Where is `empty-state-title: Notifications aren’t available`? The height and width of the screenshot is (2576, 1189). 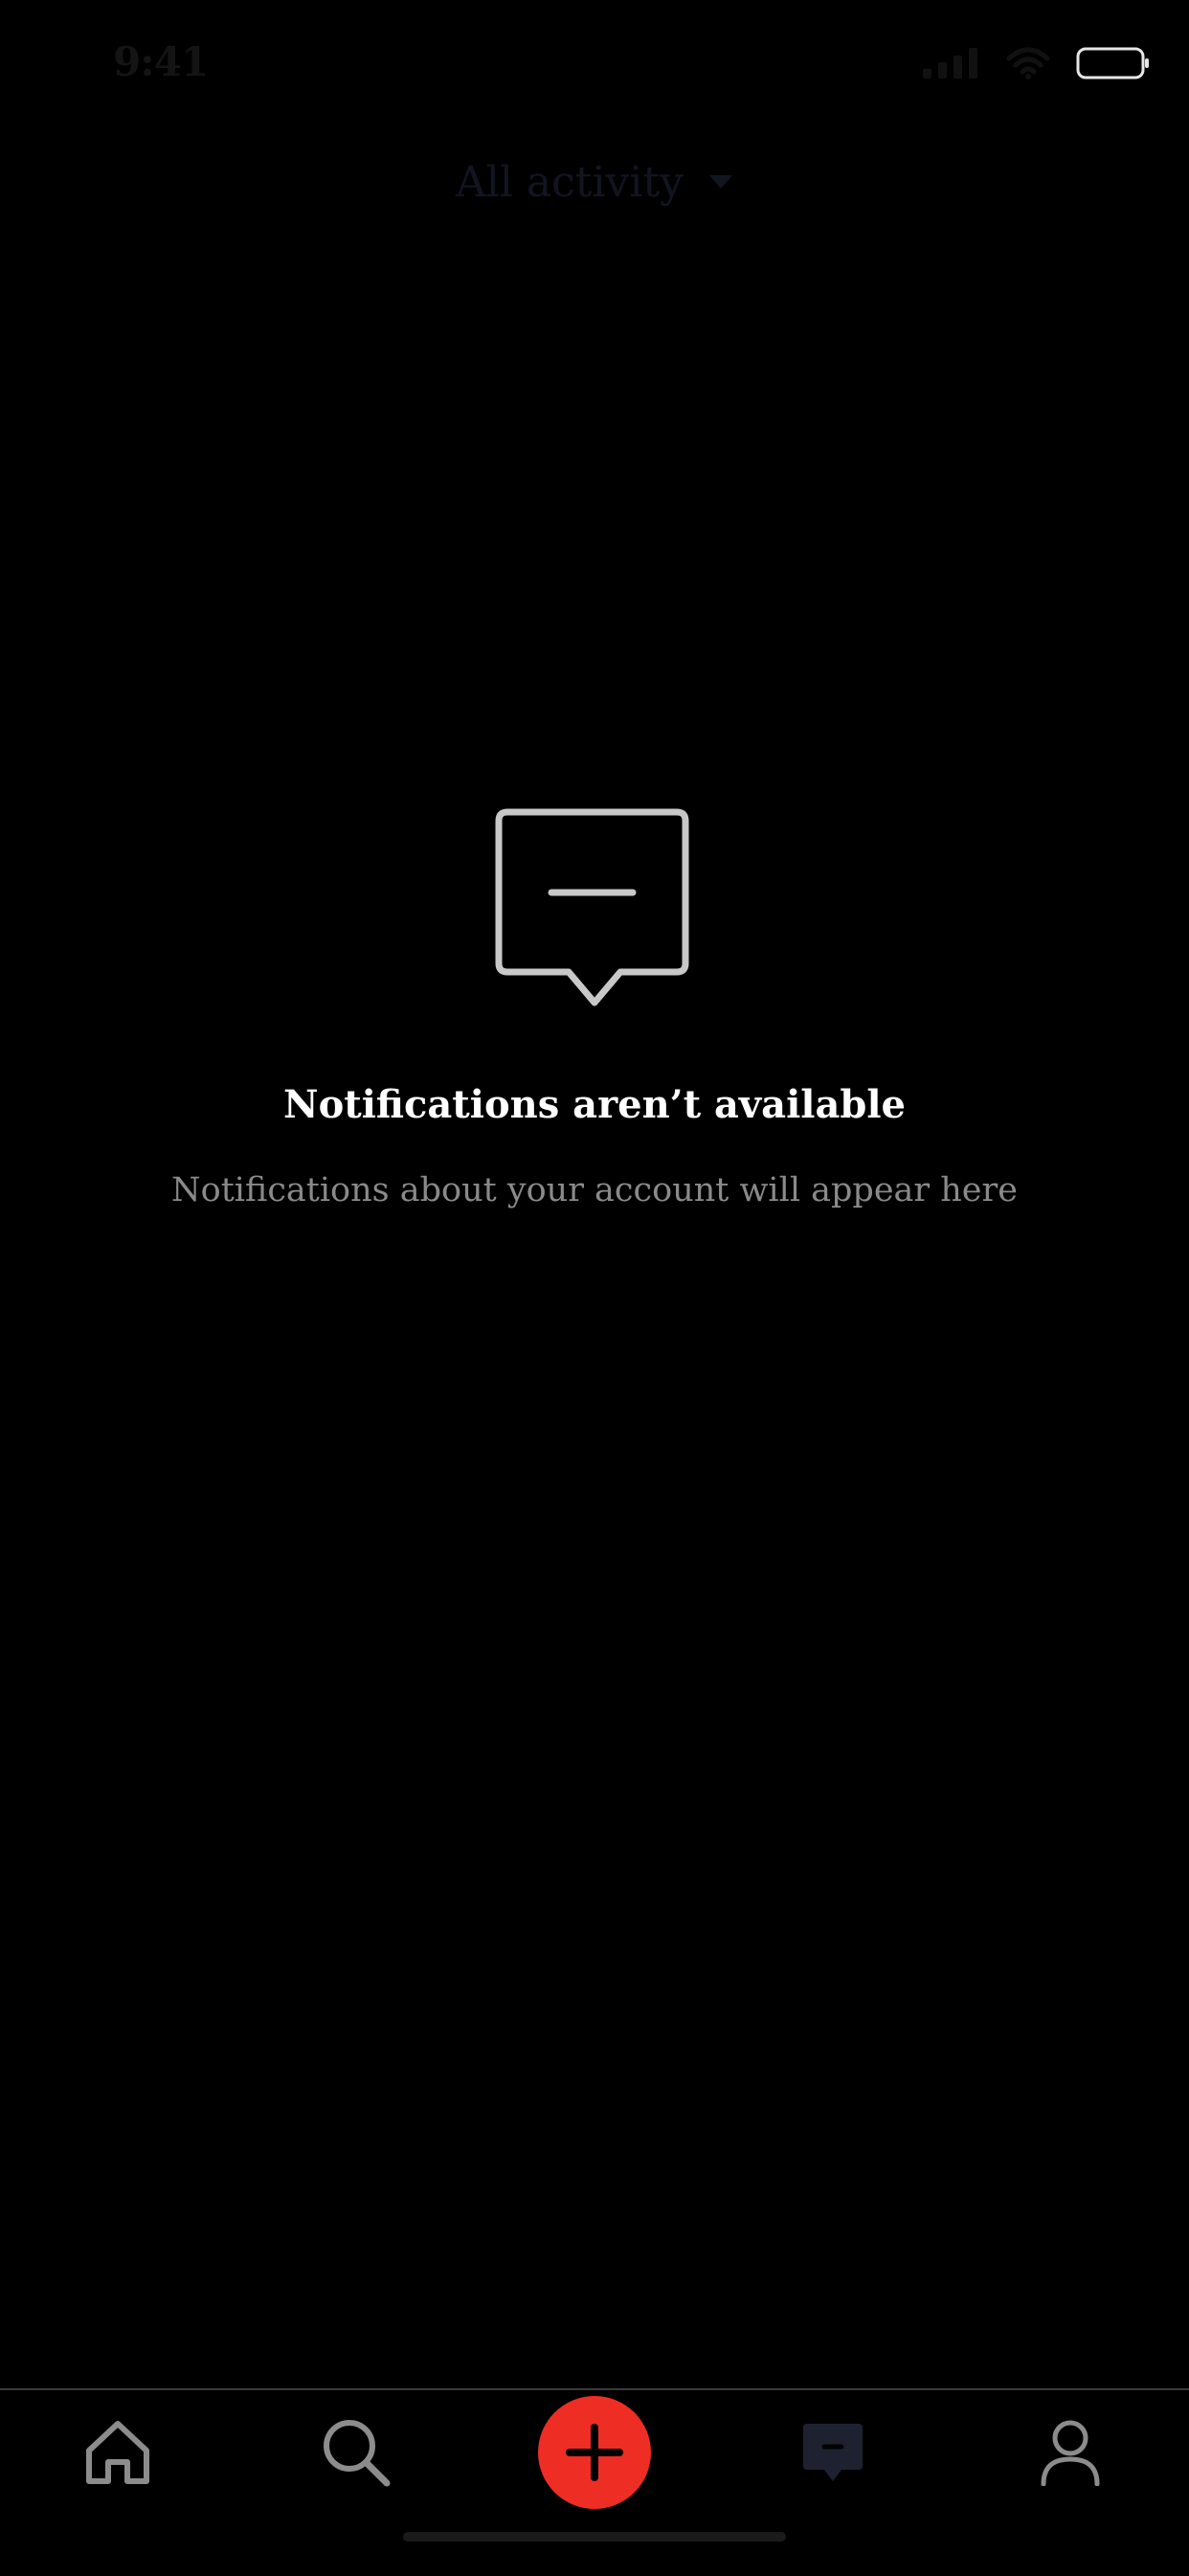 empty-state-title: Notifications aren’t available is located at coordinates (594, 1104).